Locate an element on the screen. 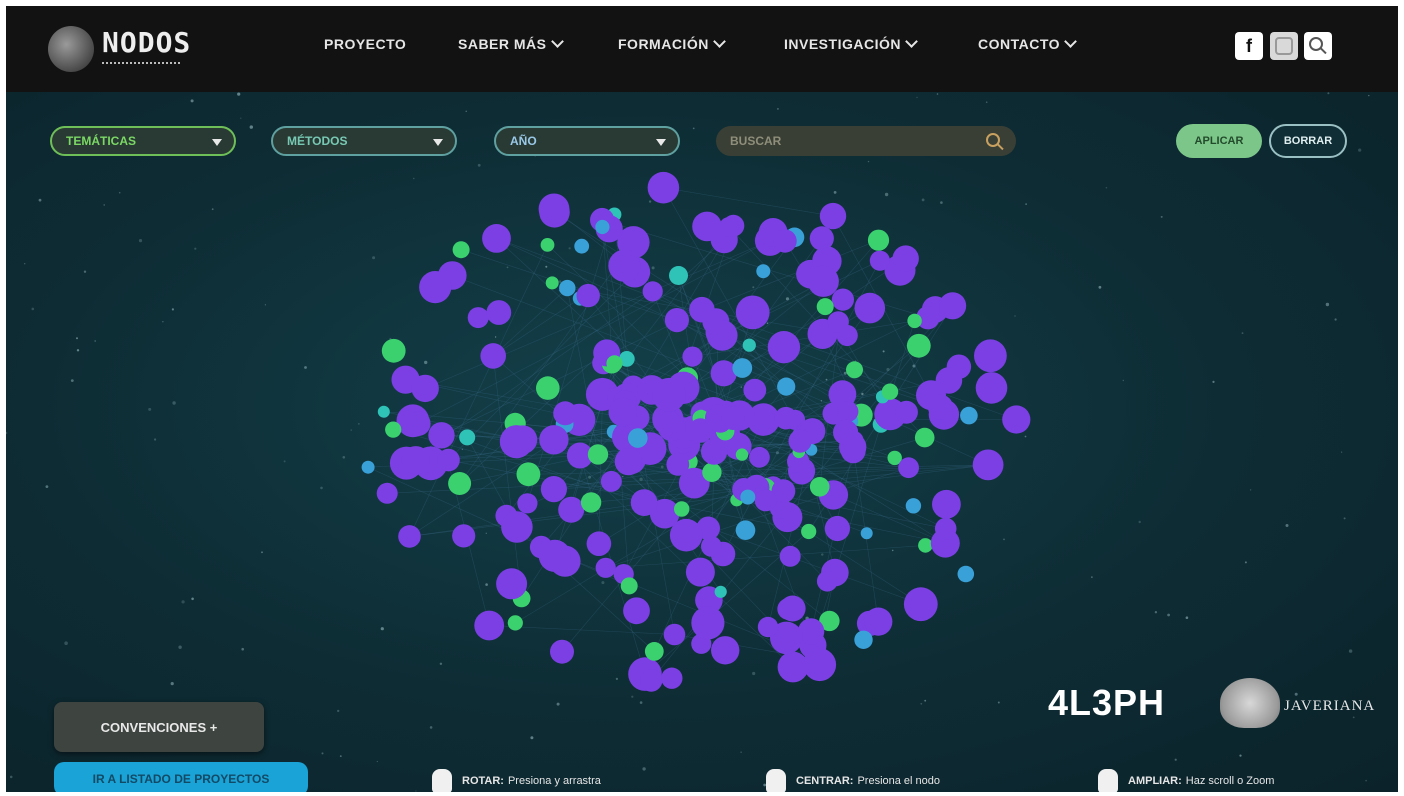 The image size is (1404, 796). nav-investigacion: INVESTIGACIÓN is located at coordinates (851, 43).